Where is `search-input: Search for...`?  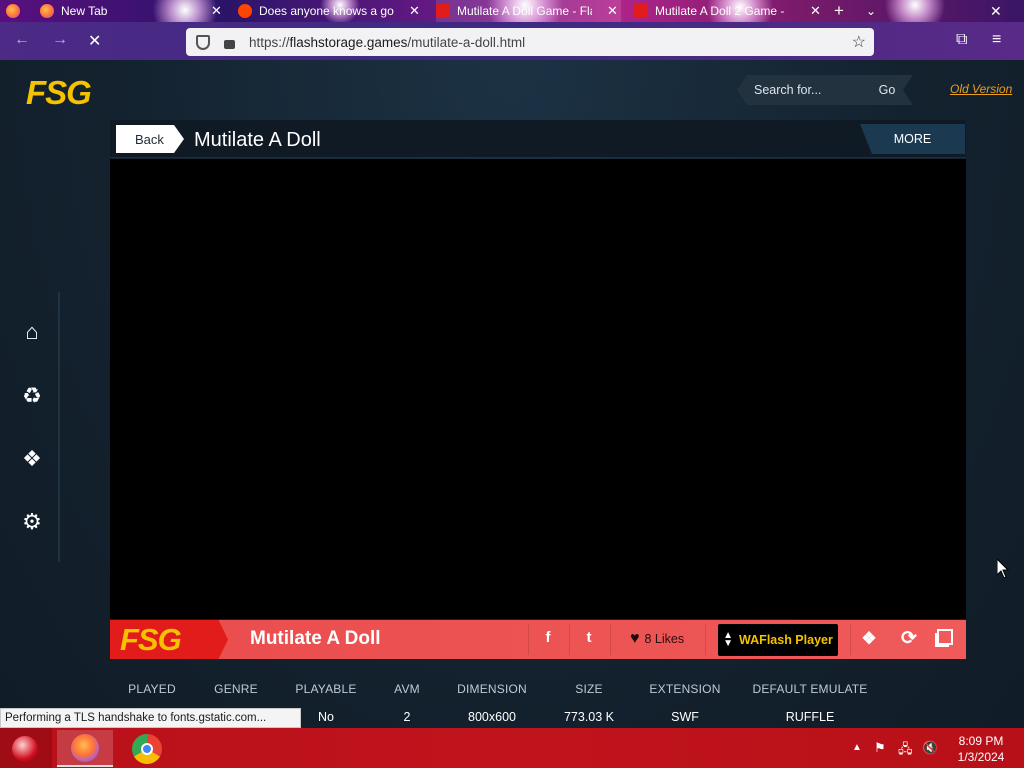 search-input: Search for... is located at coordinates (802, 90).